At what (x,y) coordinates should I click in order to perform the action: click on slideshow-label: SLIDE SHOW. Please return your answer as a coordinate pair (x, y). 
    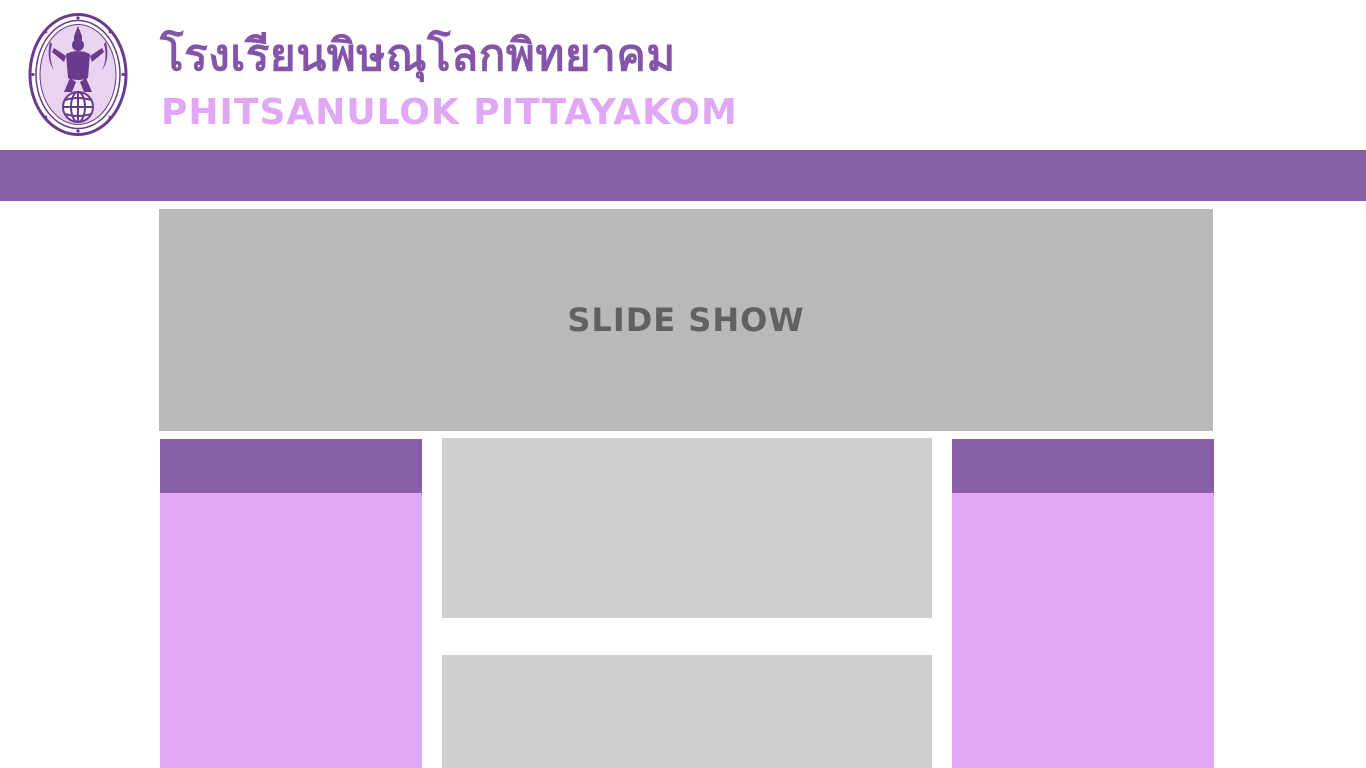
    Looking at the image, I should click on (686, 320).